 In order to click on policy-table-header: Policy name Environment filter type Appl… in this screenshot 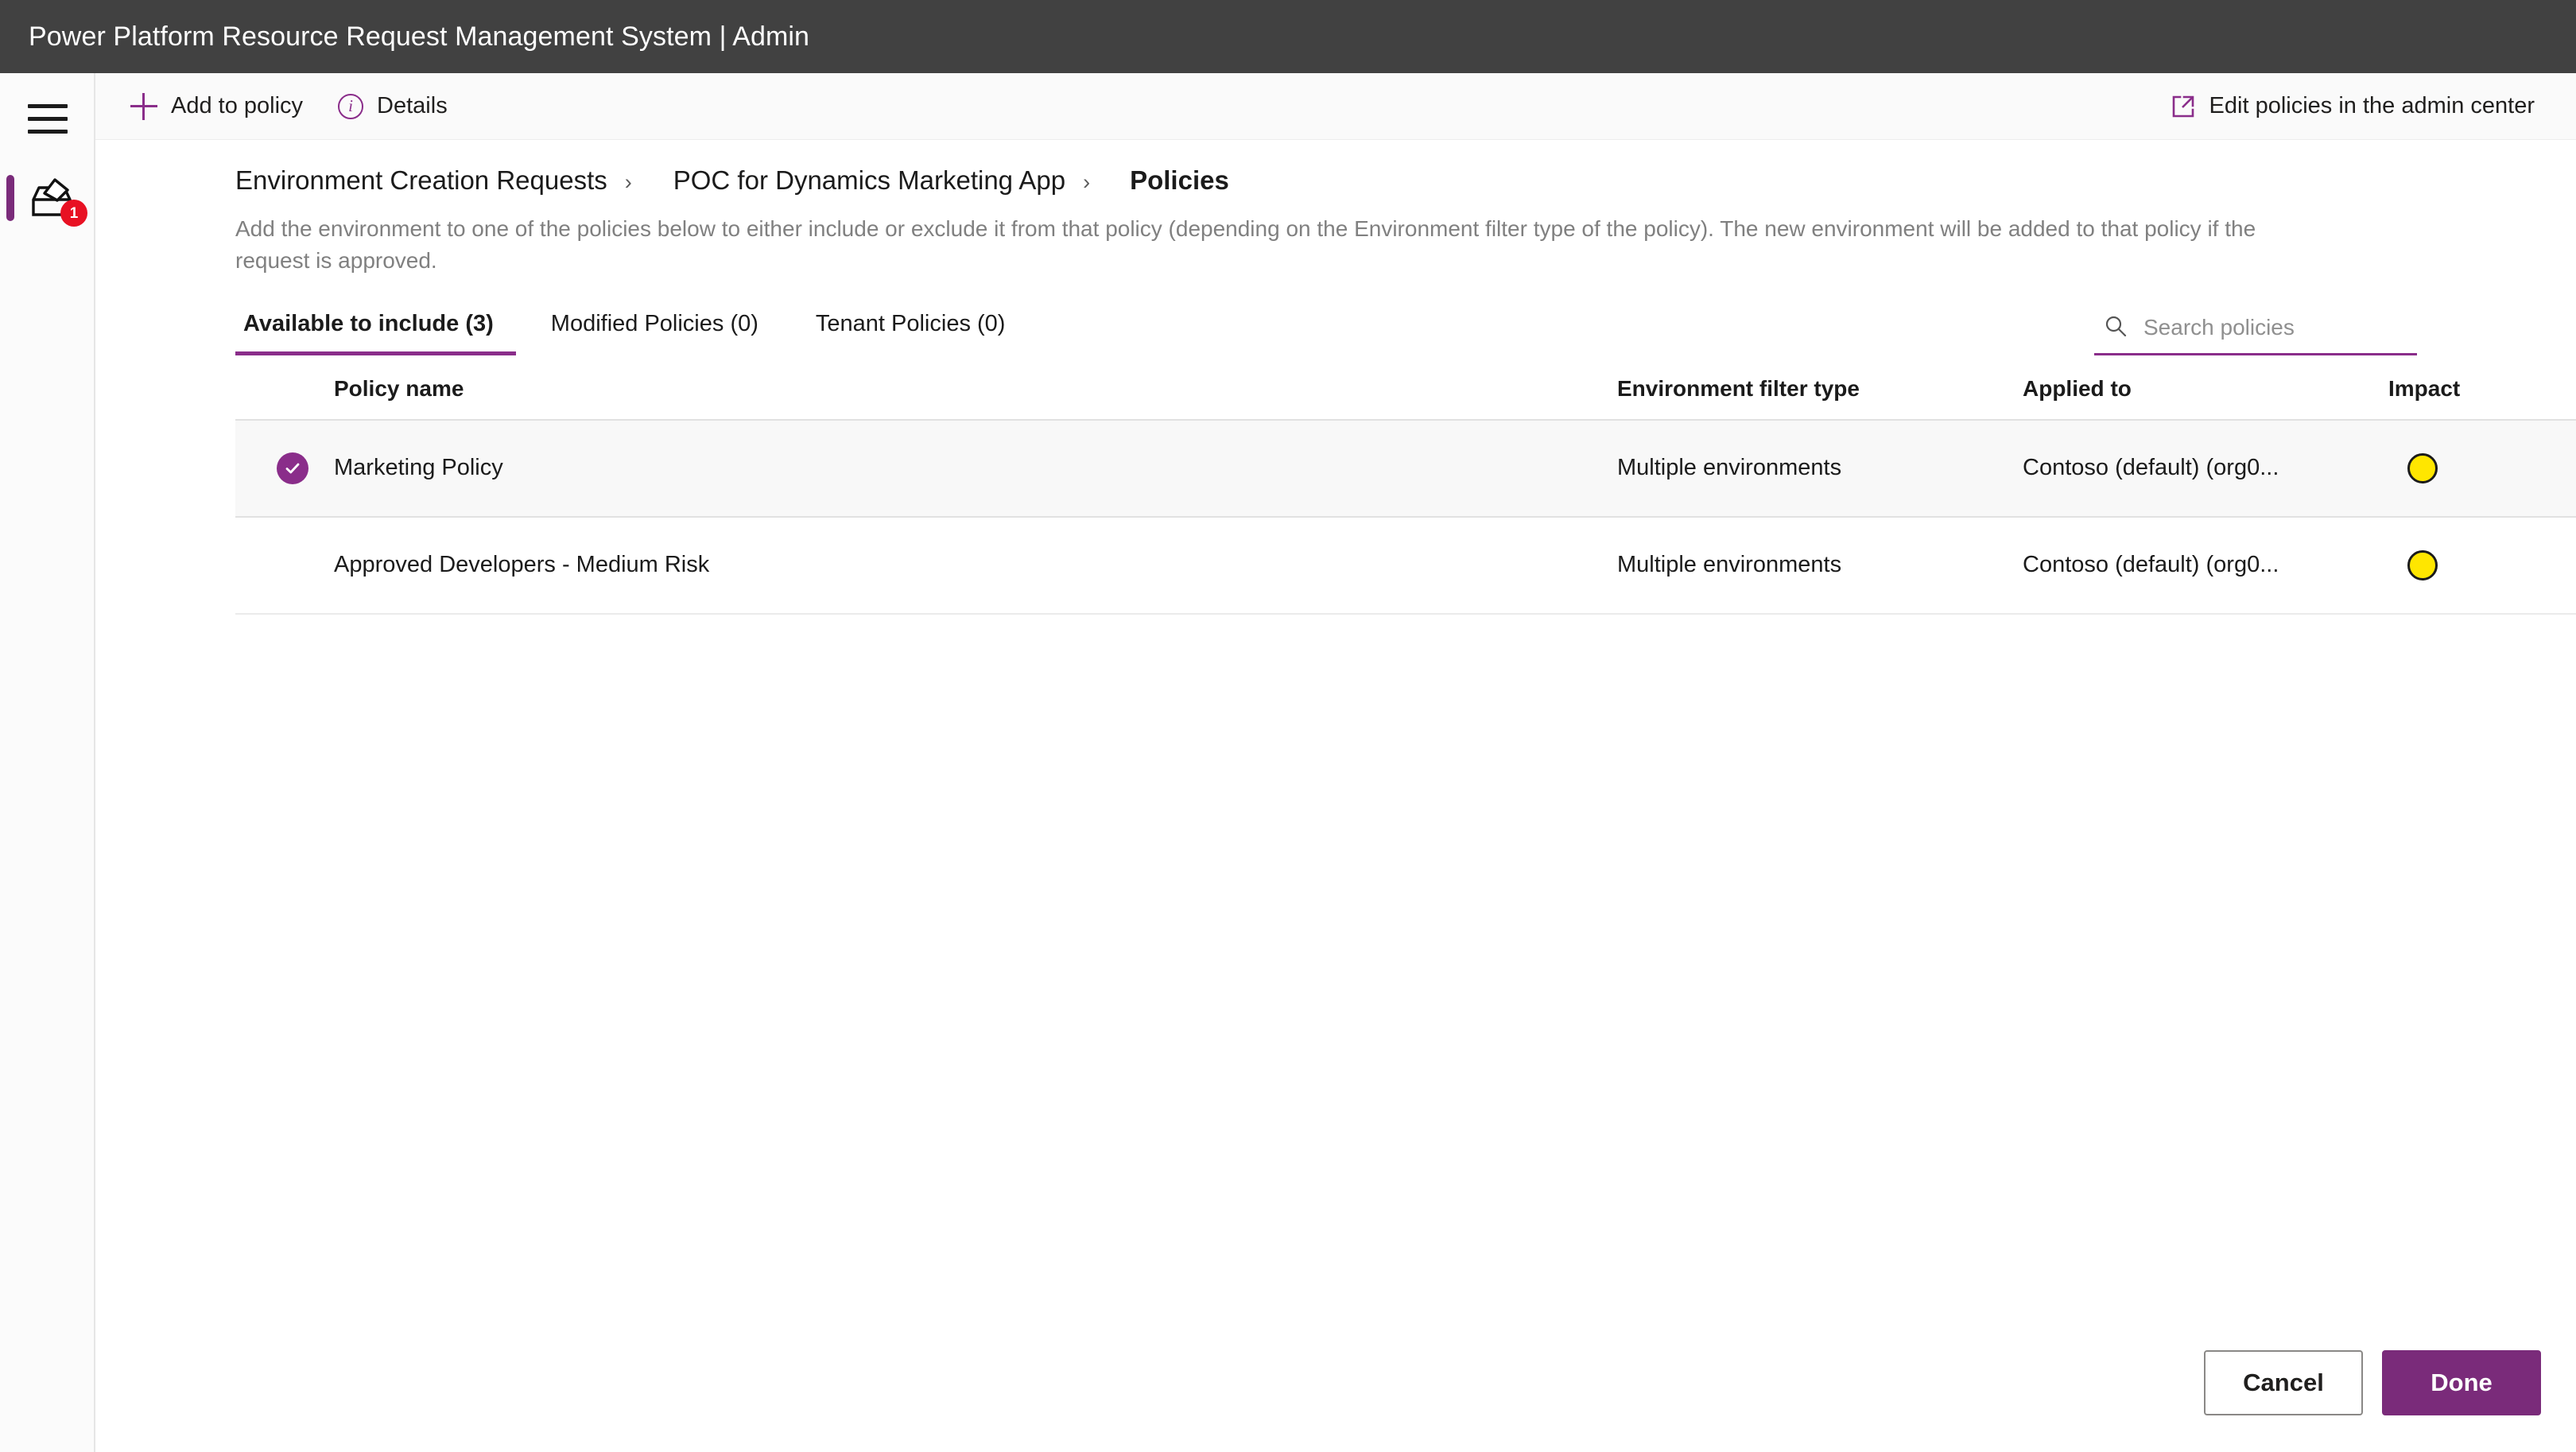, I will do `click(1406, 398)`.